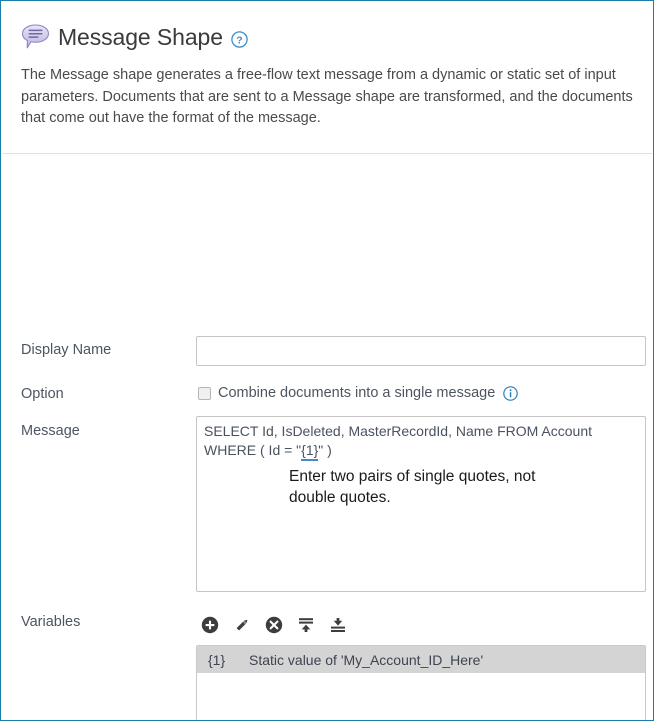  What do you see at coordinates (511, 393) in the screenshot?
I see `info-circle-icon` at bounding box center [511, 393].